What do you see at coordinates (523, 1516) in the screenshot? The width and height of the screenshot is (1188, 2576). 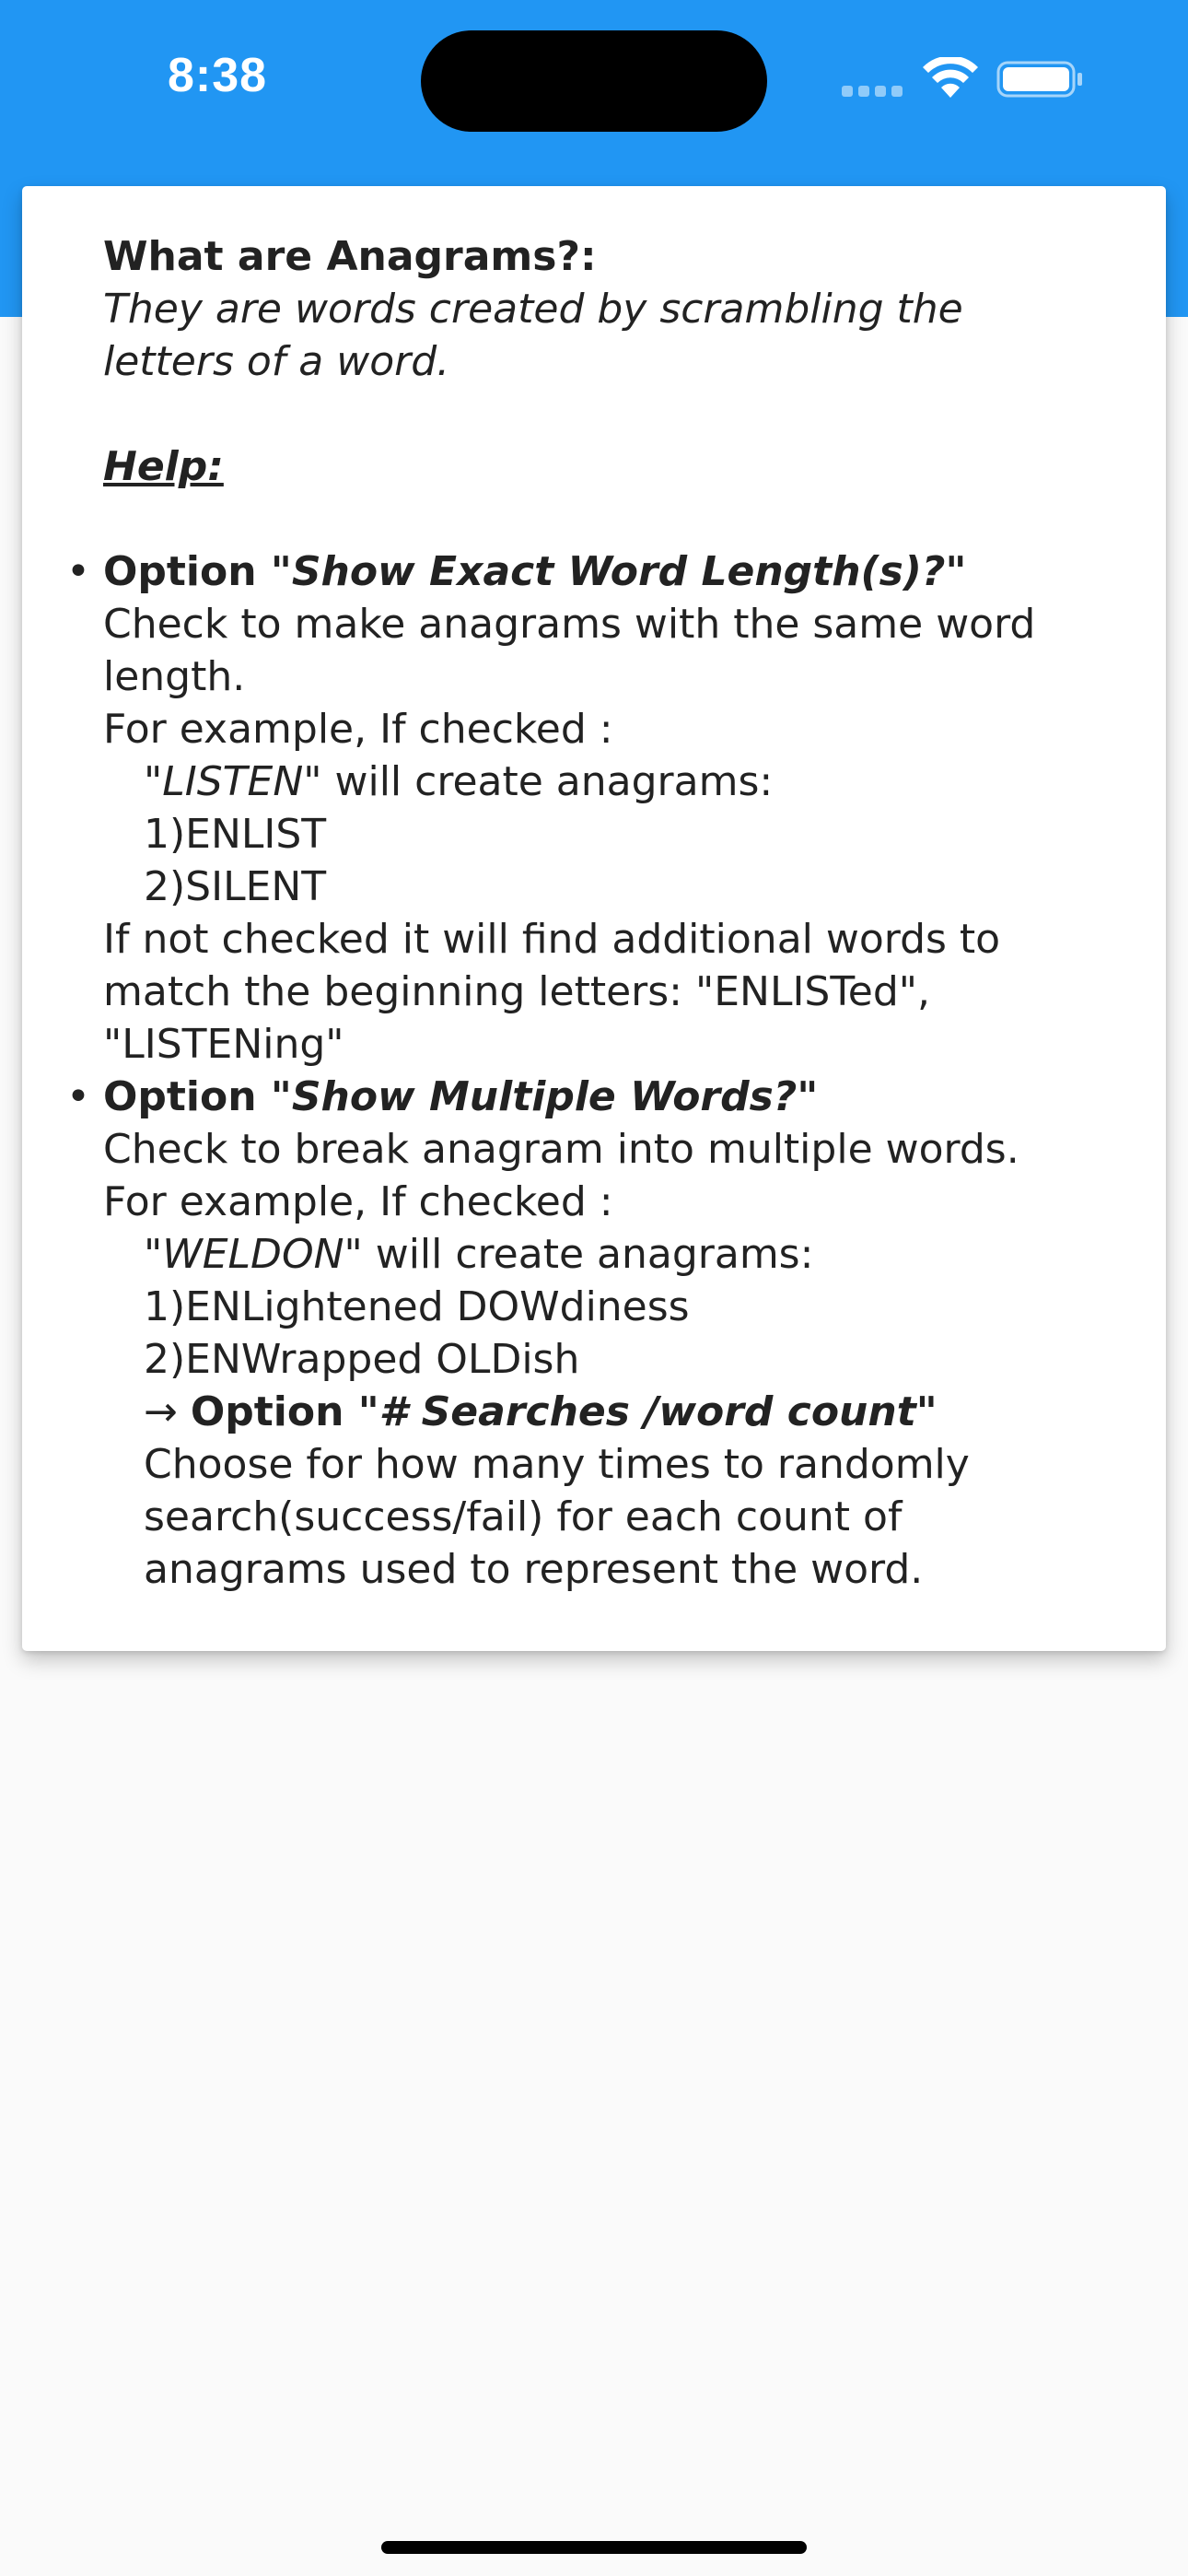 I see `sub-option-desc-line-2: search(success/fail) for each count of` at bounding box center [523, 1516].